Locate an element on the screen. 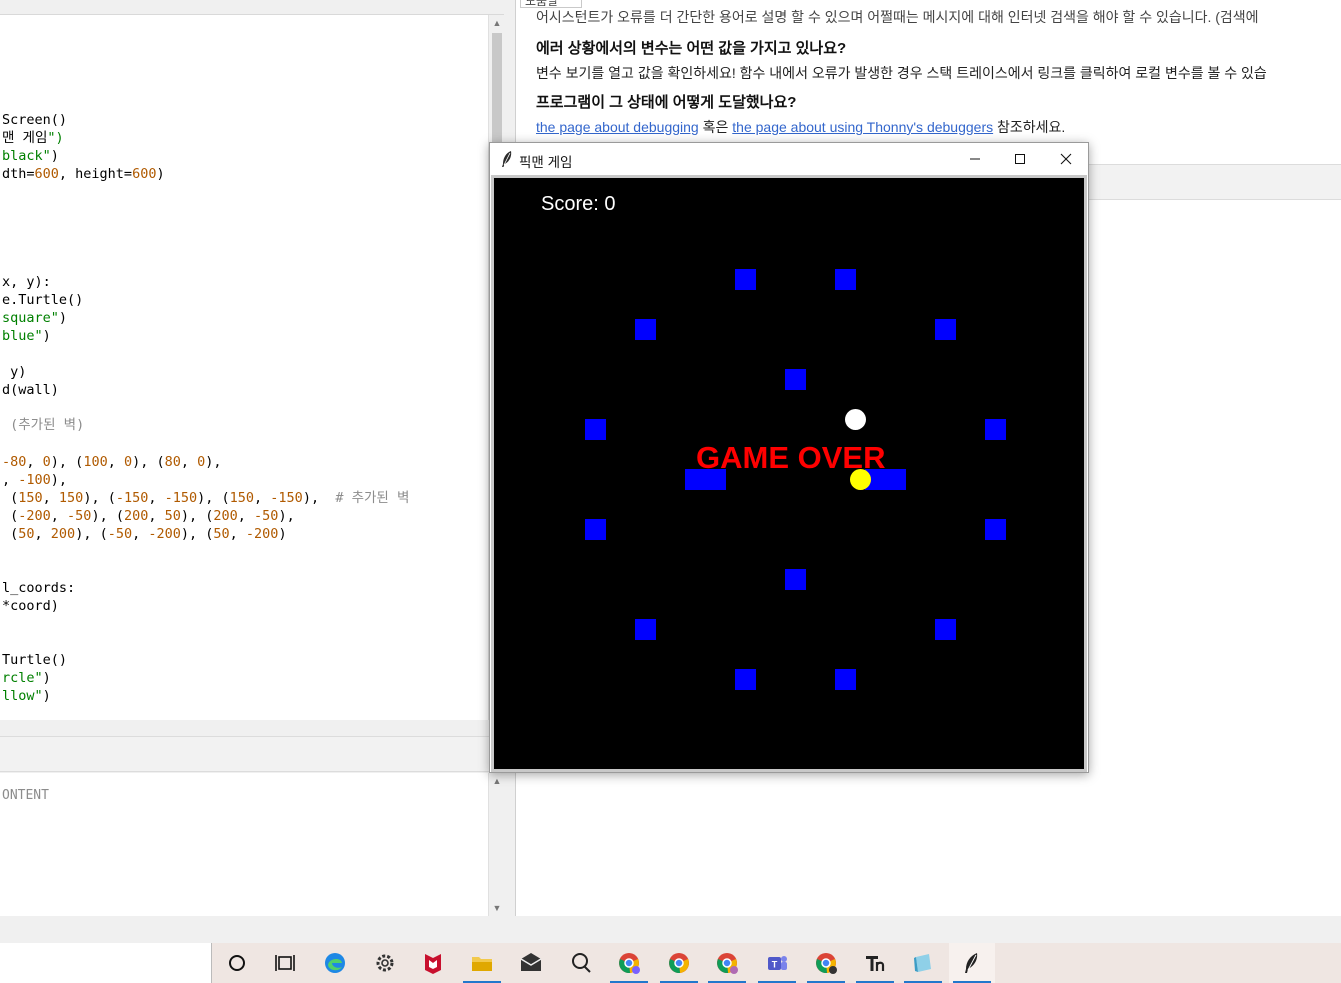 The height and width of the screenshot is (983, 1341). shell-tab-bar is located at coordinates (252, 754).